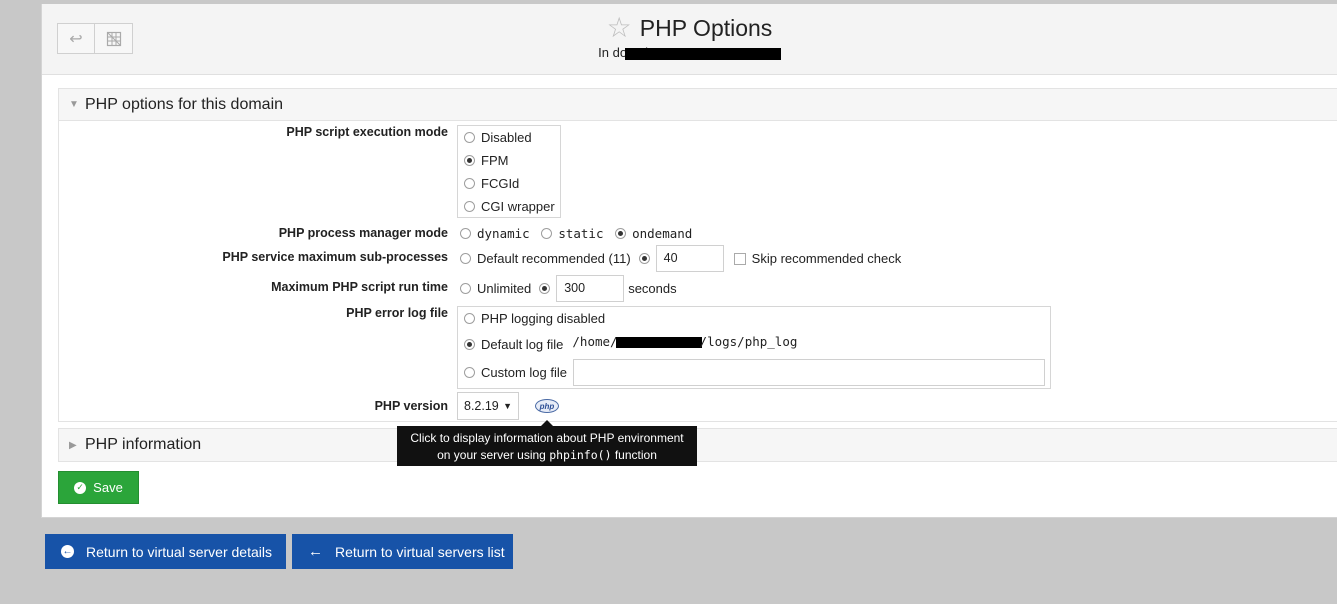 The width and height of the screenshot is (1337, 604). What do you see at coordinates (363, 233) in the screenshot?
I see `pm-mode-label: PHP process manager mode` at bounding box center [363, 233].